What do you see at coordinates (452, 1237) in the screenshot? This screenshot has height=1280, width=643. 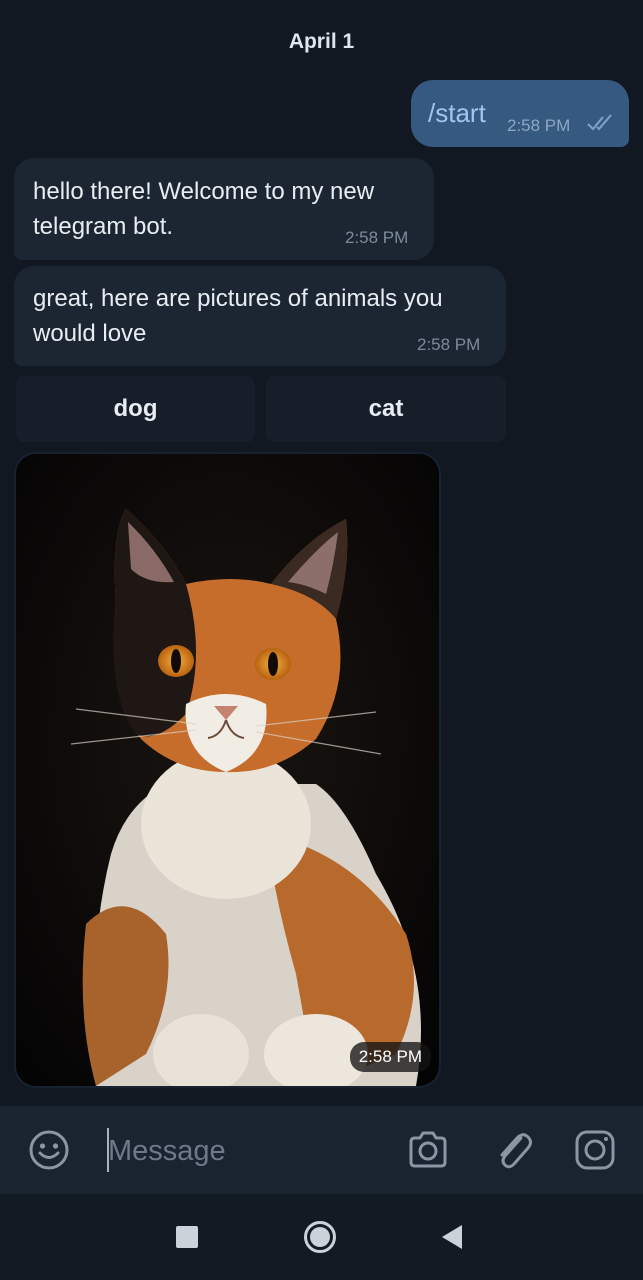 I see `back-triangle-icon` at bounding box center [452, 1237].